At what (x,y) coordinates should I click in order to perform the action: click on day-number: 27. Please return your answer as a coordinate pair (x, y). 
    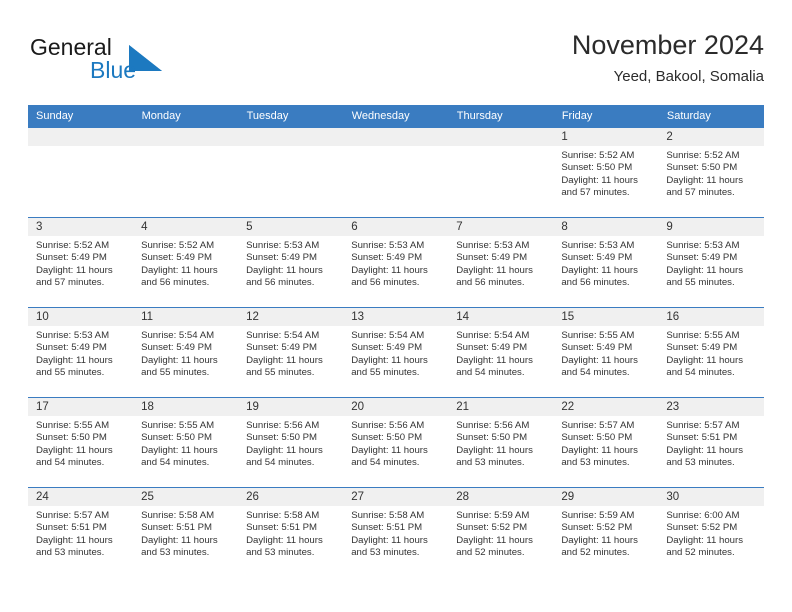
    Looking at the image, I should click on (396, 497).